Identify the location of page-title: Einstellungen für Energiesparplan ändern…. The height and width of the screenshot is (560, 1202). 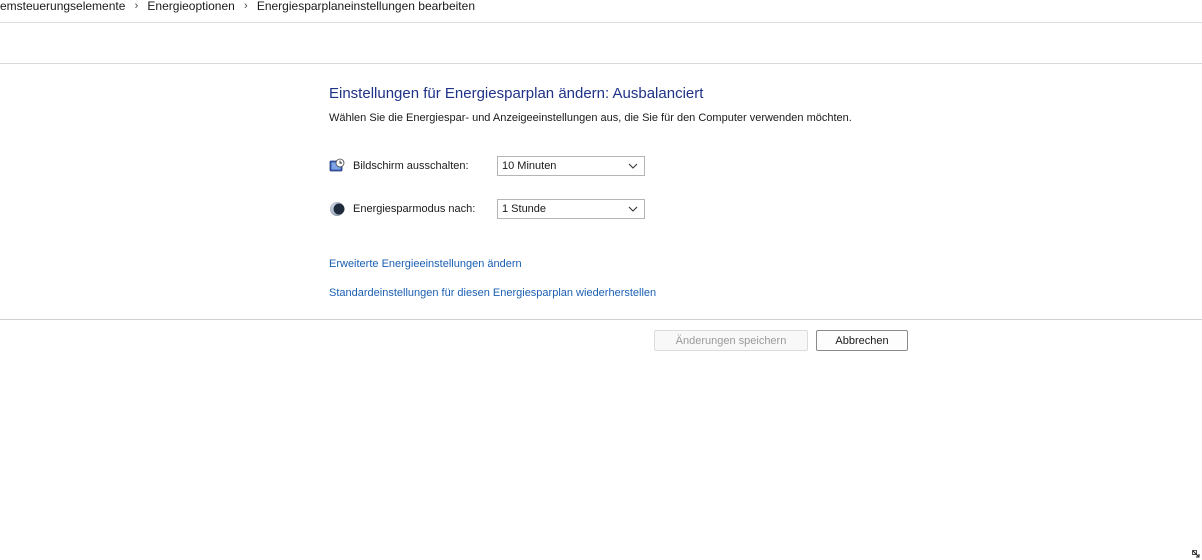
(516, 93).